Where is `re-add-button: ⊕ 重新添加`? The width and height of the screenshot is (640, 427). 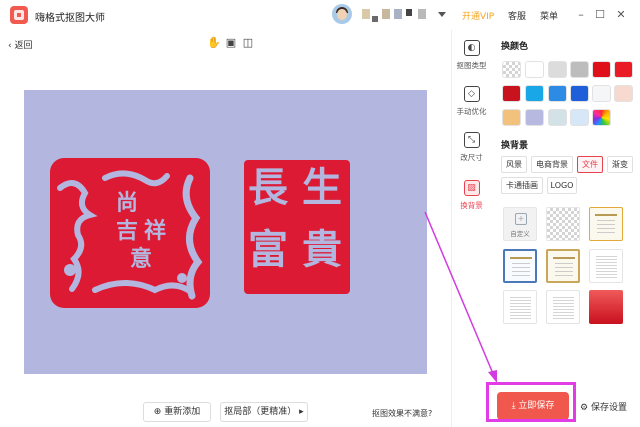 re-add-button: ⊕ 重新添加 is located at coordinates (177, 412).